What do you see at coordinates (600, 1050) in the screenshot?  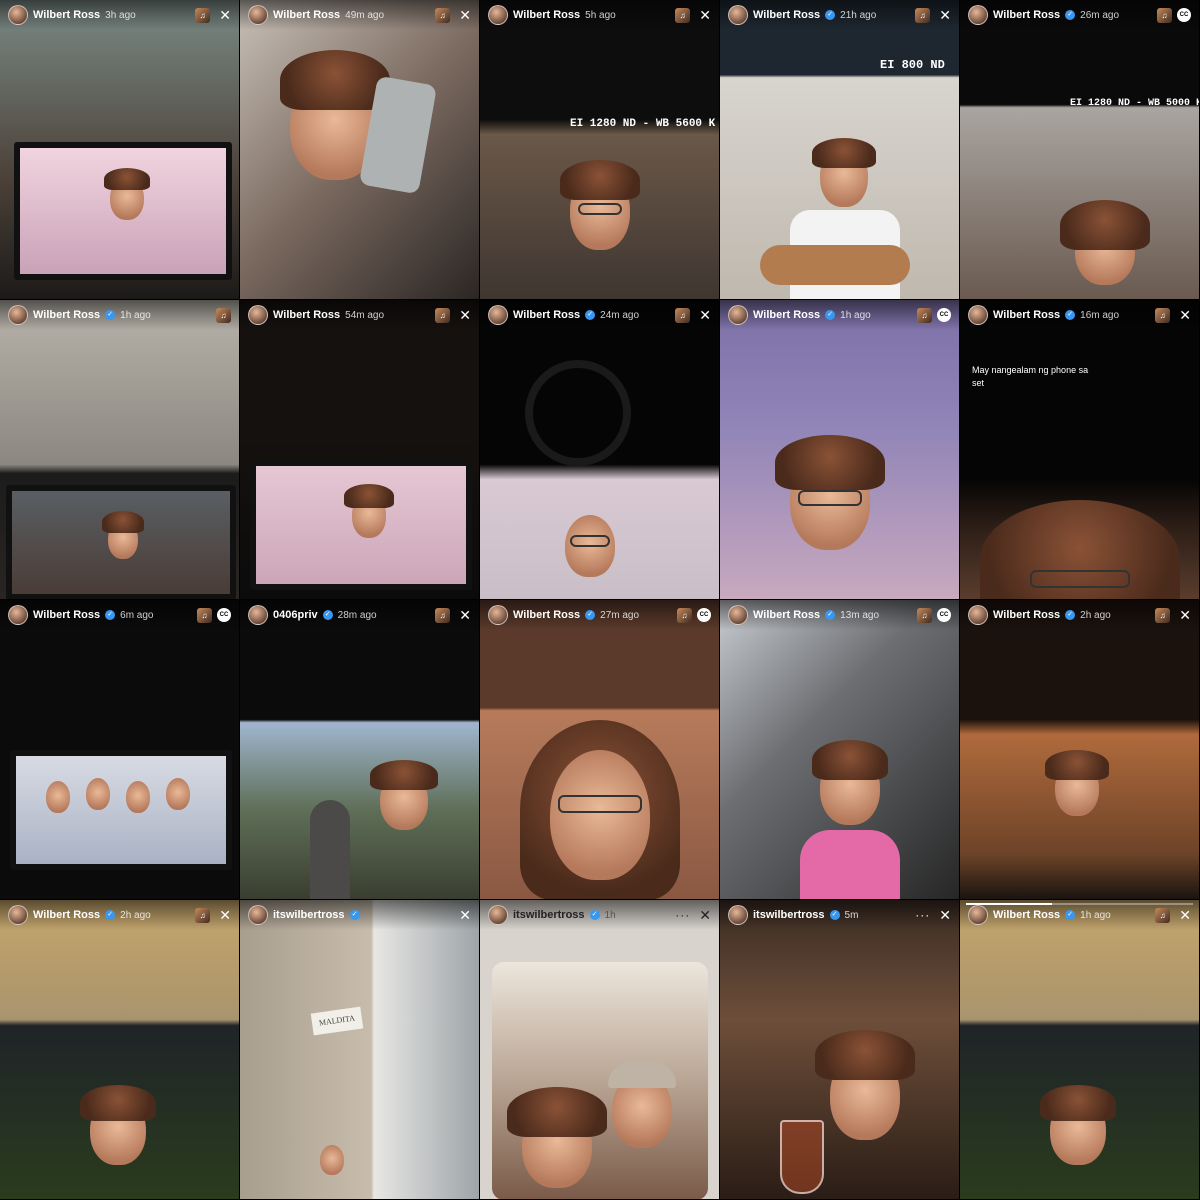 I see `story-tile: itswilbertross ✓ 1h ··· ✕` at bounding box center [600, 1050].